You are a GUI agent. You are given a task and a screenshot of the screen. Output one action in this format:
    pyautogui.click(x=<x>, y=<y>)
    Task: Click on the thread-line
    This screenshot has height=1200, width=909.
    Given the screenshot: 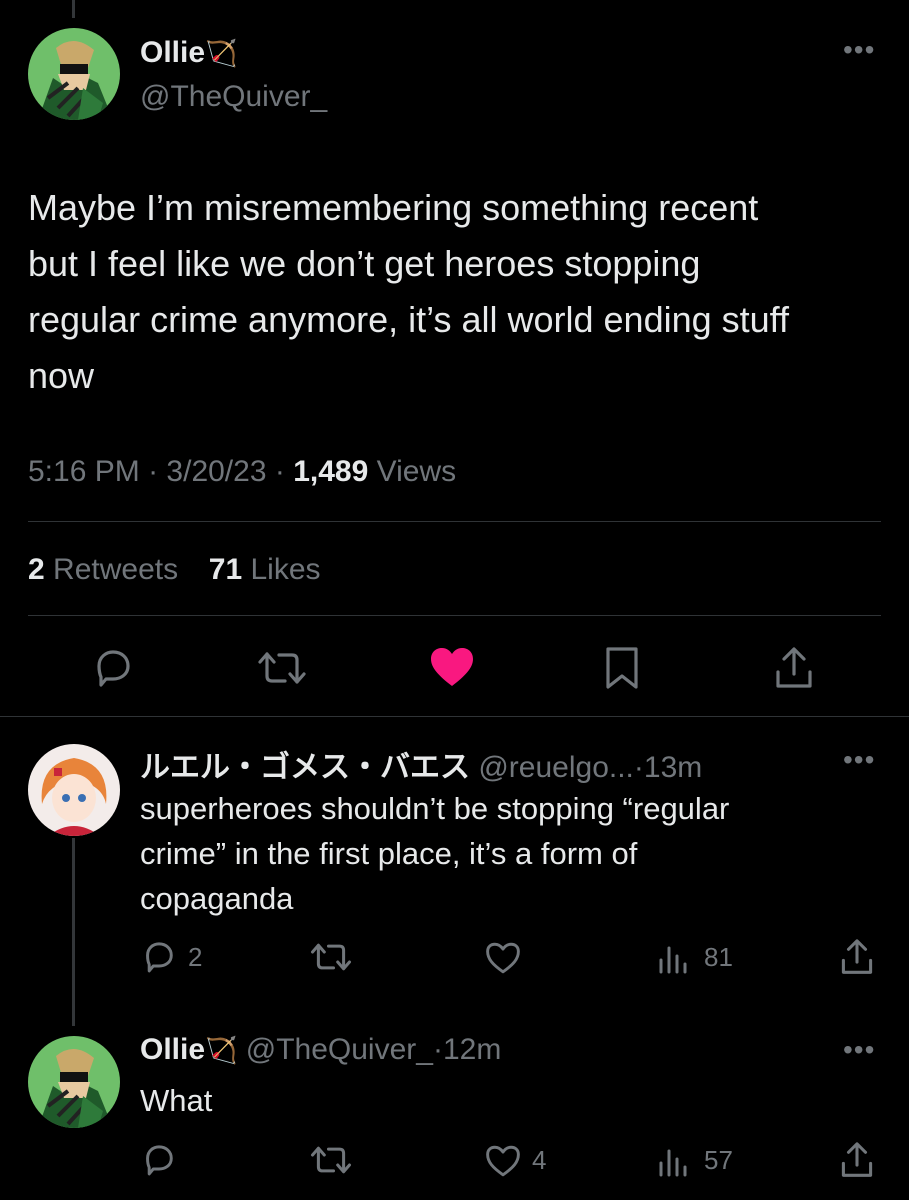 What is the action you would take?
    pyautogui.click(x=73, y=932)
    